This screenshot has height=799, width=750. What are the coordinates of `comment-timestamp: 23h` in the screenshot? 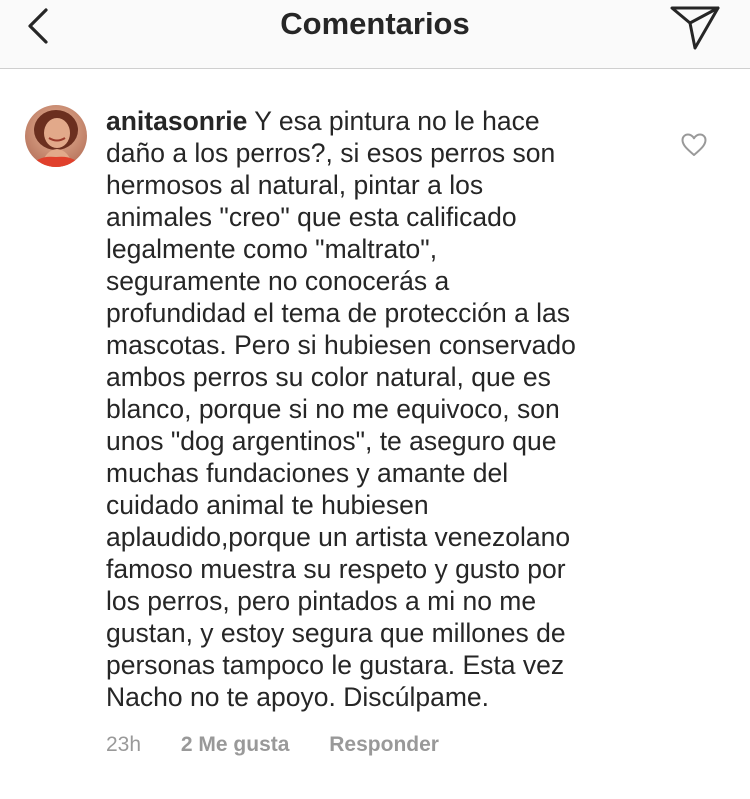 It's located at (124, 744).